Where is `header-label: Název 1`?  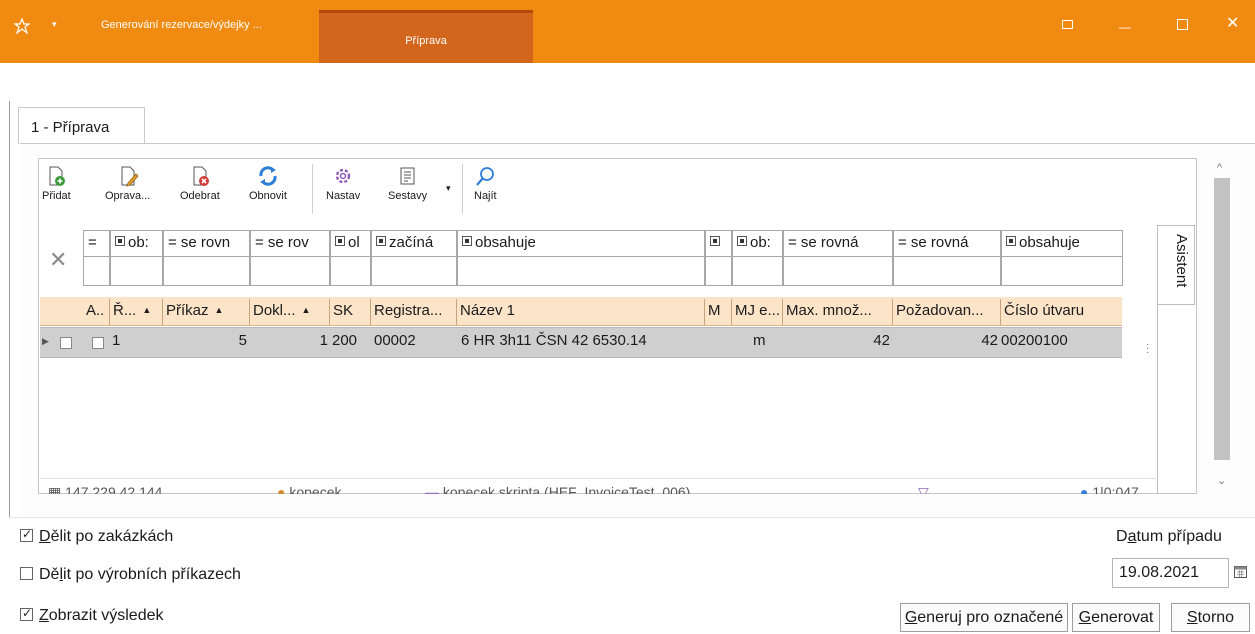
header-label: Název 1 is located at coordinates (488, 310).